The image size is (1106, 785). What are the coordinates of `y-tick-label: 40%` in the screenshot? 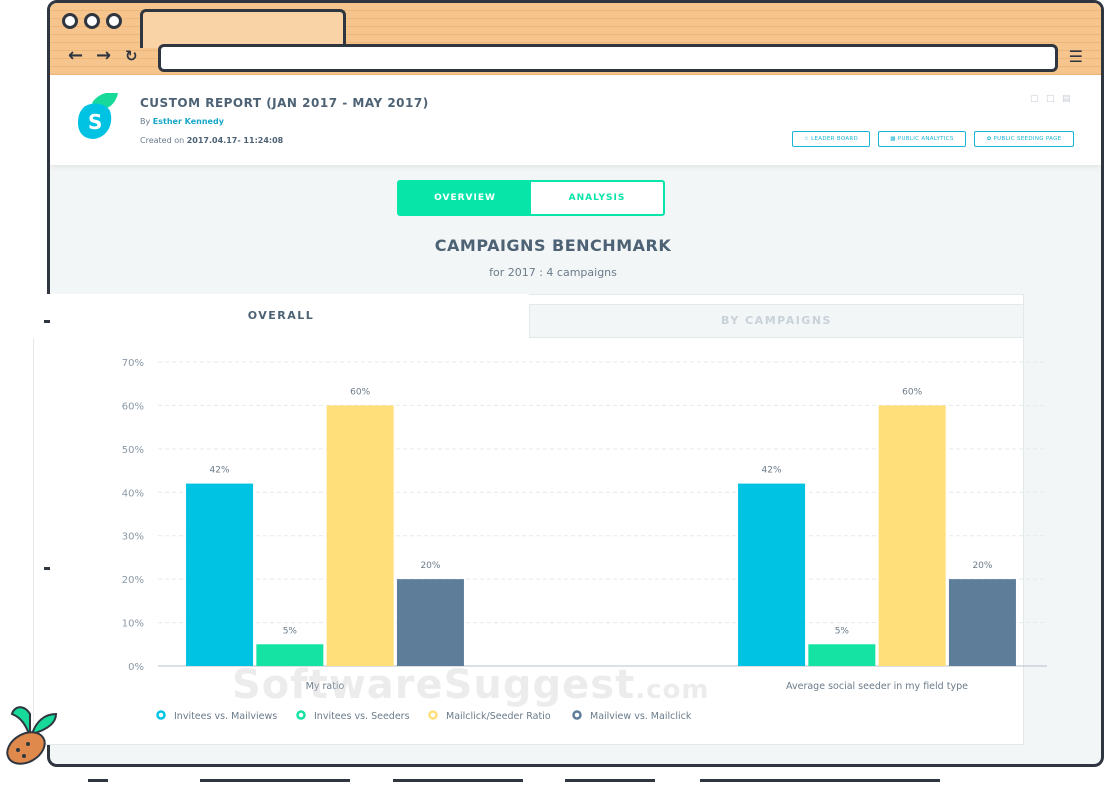 It's located at (133, 493).